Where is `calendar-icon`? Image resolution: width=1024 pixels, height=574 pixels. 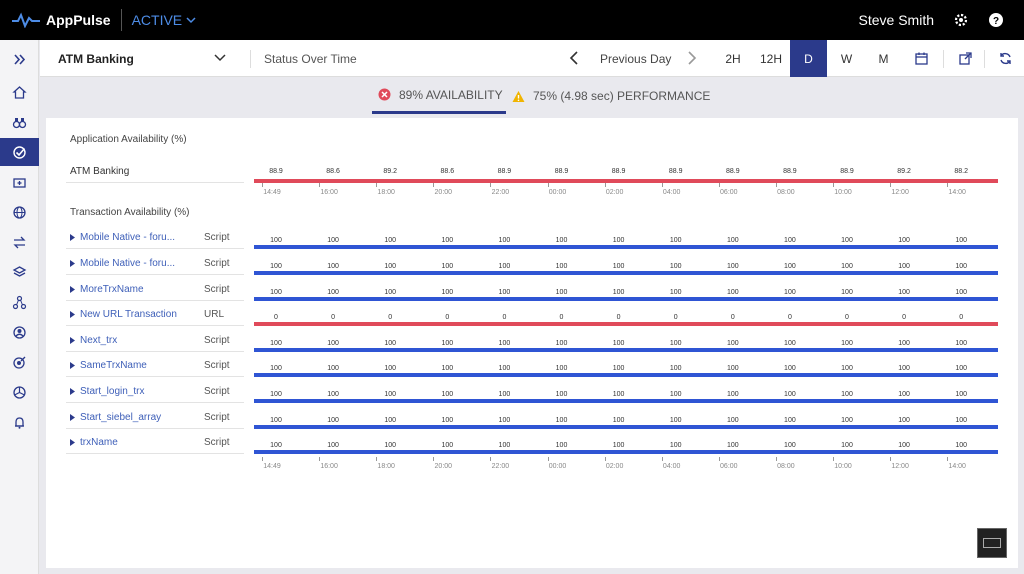 calendar-icon is located at coordinates (921, 58).